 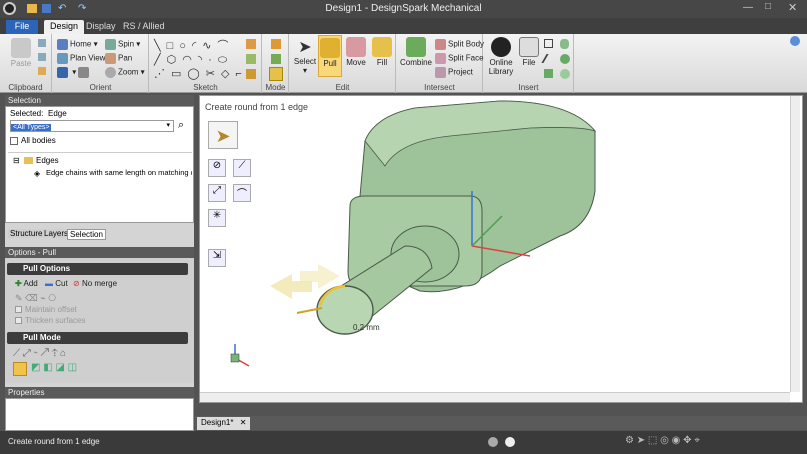 I want to click on minimize-button: —, so click(x=748, y=7).